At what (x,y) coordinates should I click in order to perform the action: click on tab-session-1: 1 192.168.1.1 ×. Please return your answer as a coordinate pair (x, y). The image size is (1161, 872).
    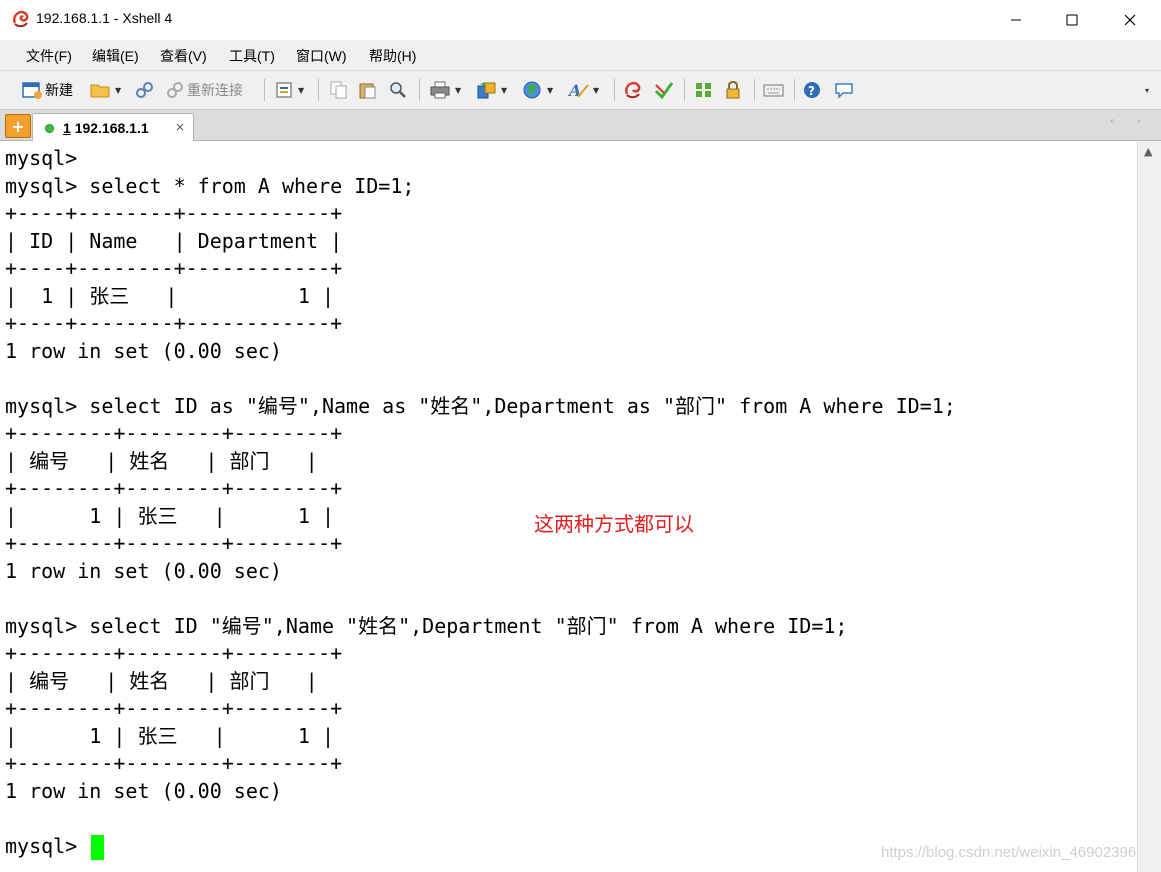
    Looking at the image, I should click on (113, 127).